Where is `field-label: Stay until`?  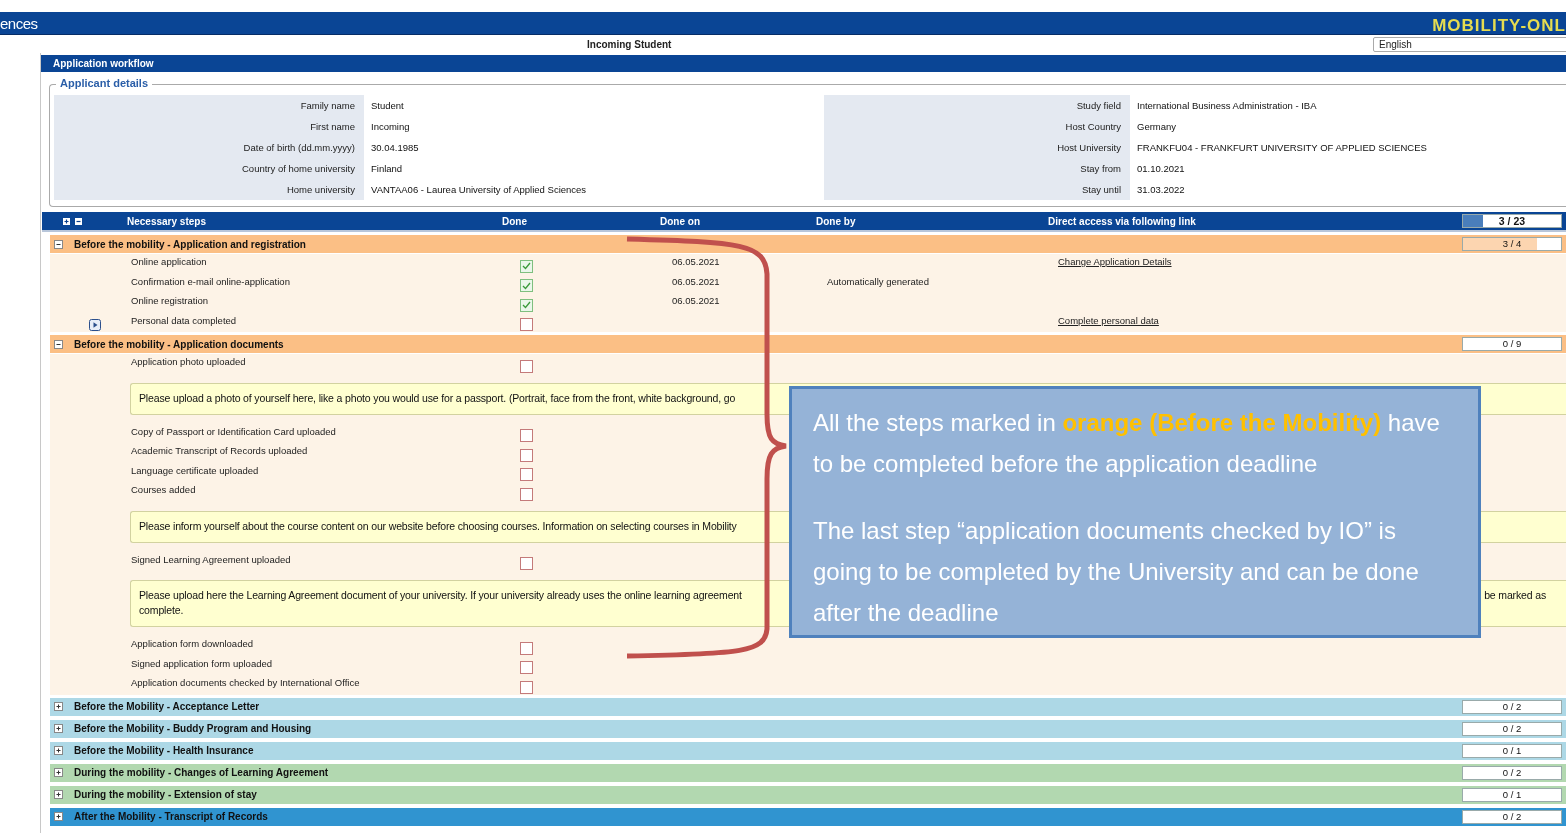 field-label: Stay until is located at coordinates (1100, 190).